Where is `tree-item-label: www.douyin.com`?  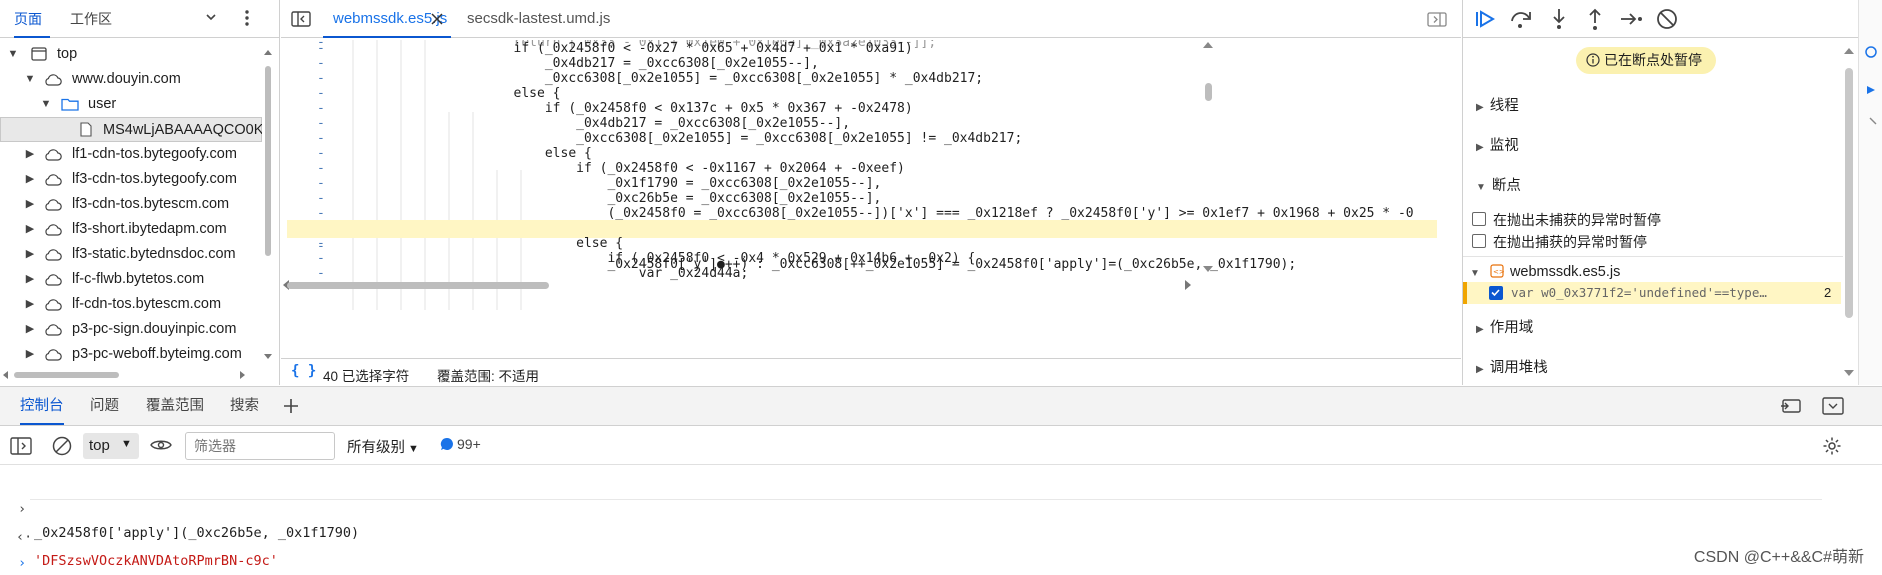
tree-item-label: www.douyin.com is located at coordinates (126, 79).